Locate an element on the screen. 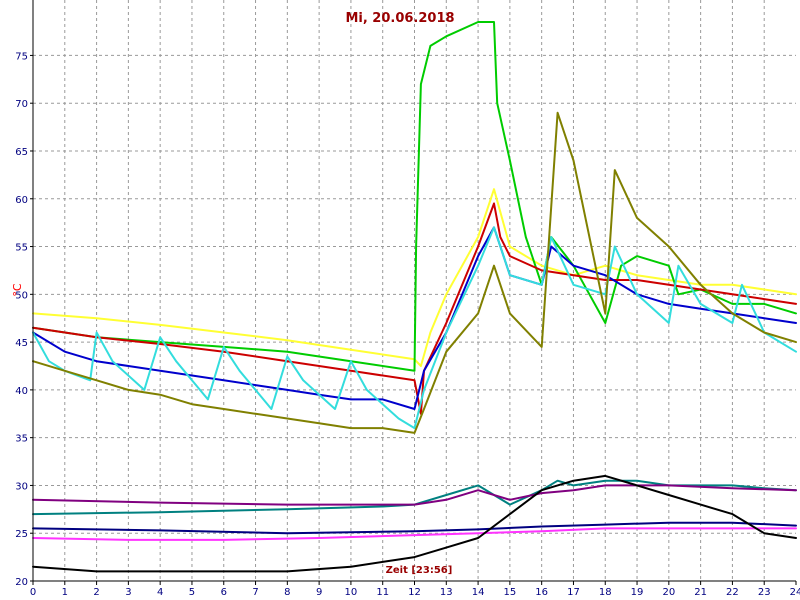 The image size is (800, 600). y-tick-label: 70 is located at coordinates (21, 104).